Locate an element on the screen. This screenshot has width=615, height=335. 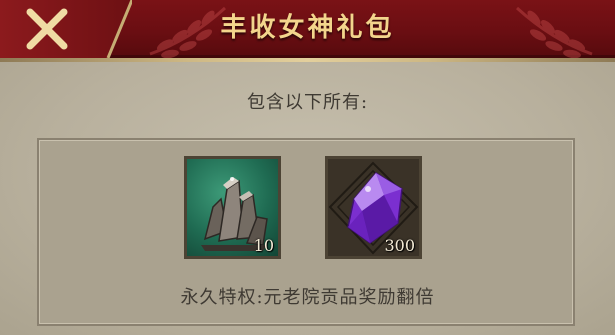
close-button is located at coordinates (66, 29).